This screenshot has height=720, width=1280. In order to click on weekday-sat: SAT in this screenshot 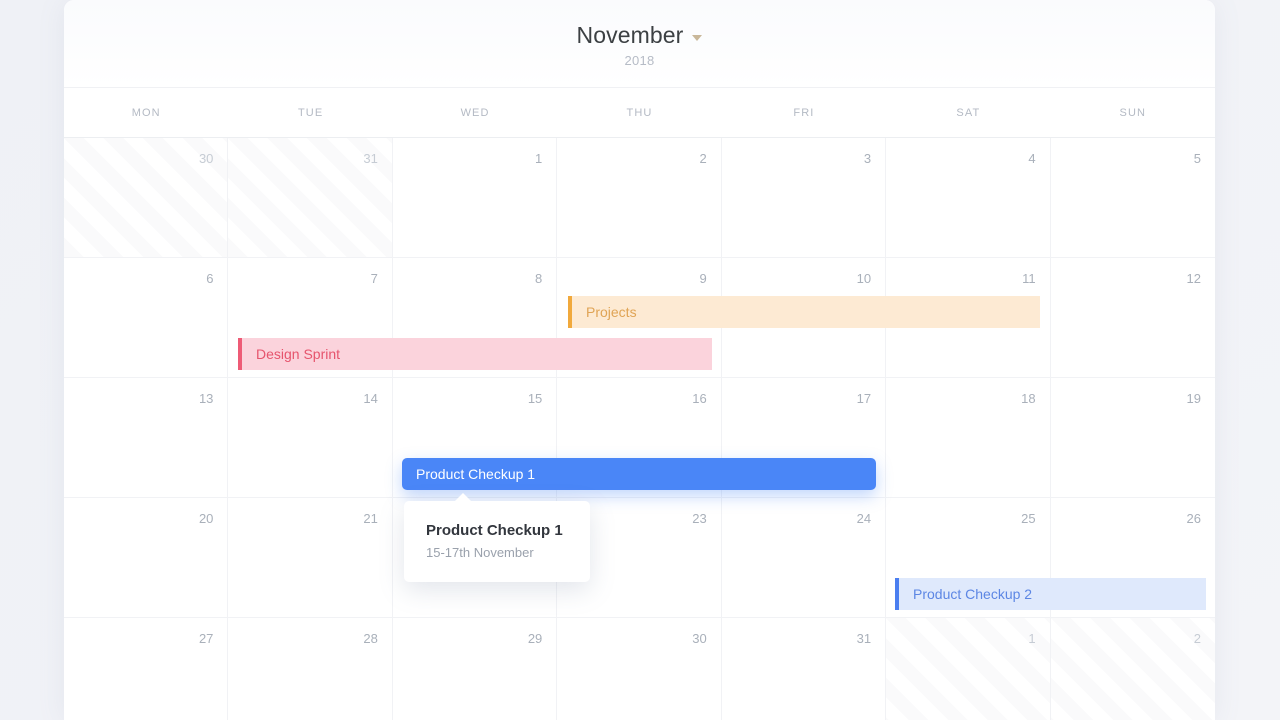, I will do `click(968, 112)`.